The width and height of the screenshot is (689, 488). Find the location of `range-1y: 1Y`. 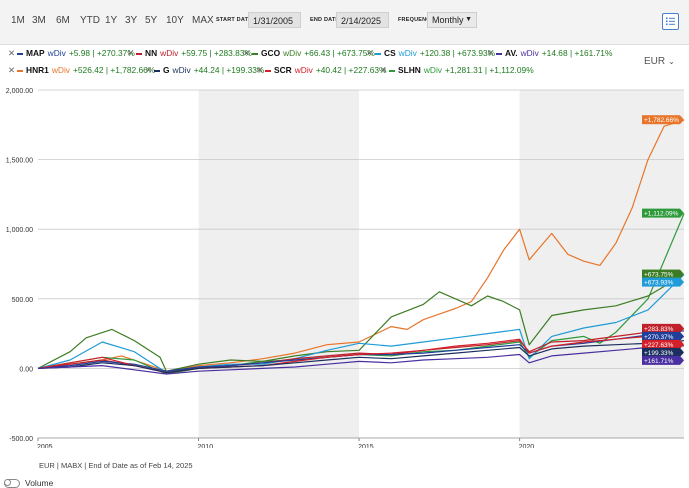

range-1y: 1Y is located at coordinates (111, 20).